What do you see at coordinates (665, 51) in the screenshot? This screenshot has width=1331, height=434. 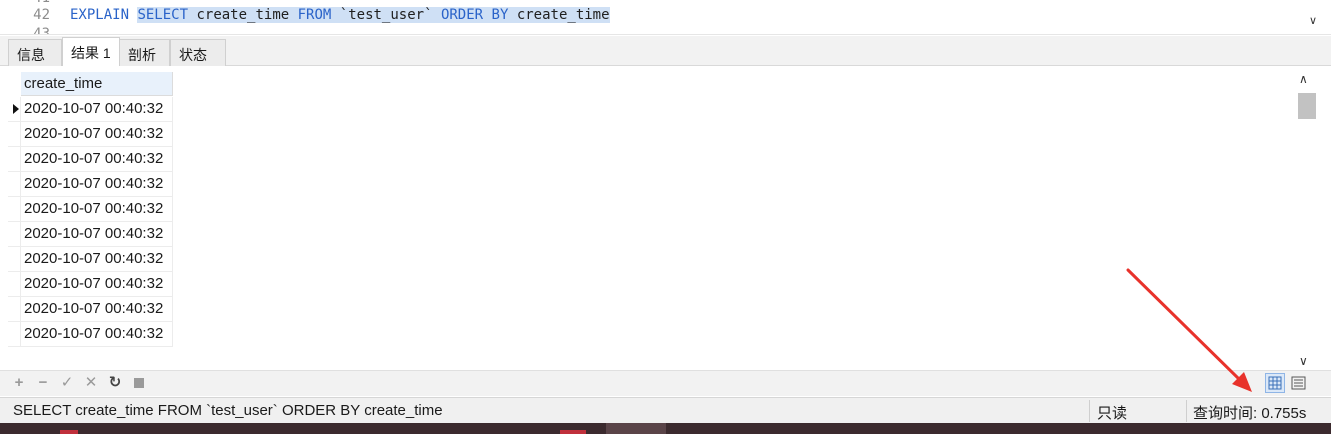 I see `result-tabs: 信息 结果 1 剖析 状态` at bounding box center [665, 51].